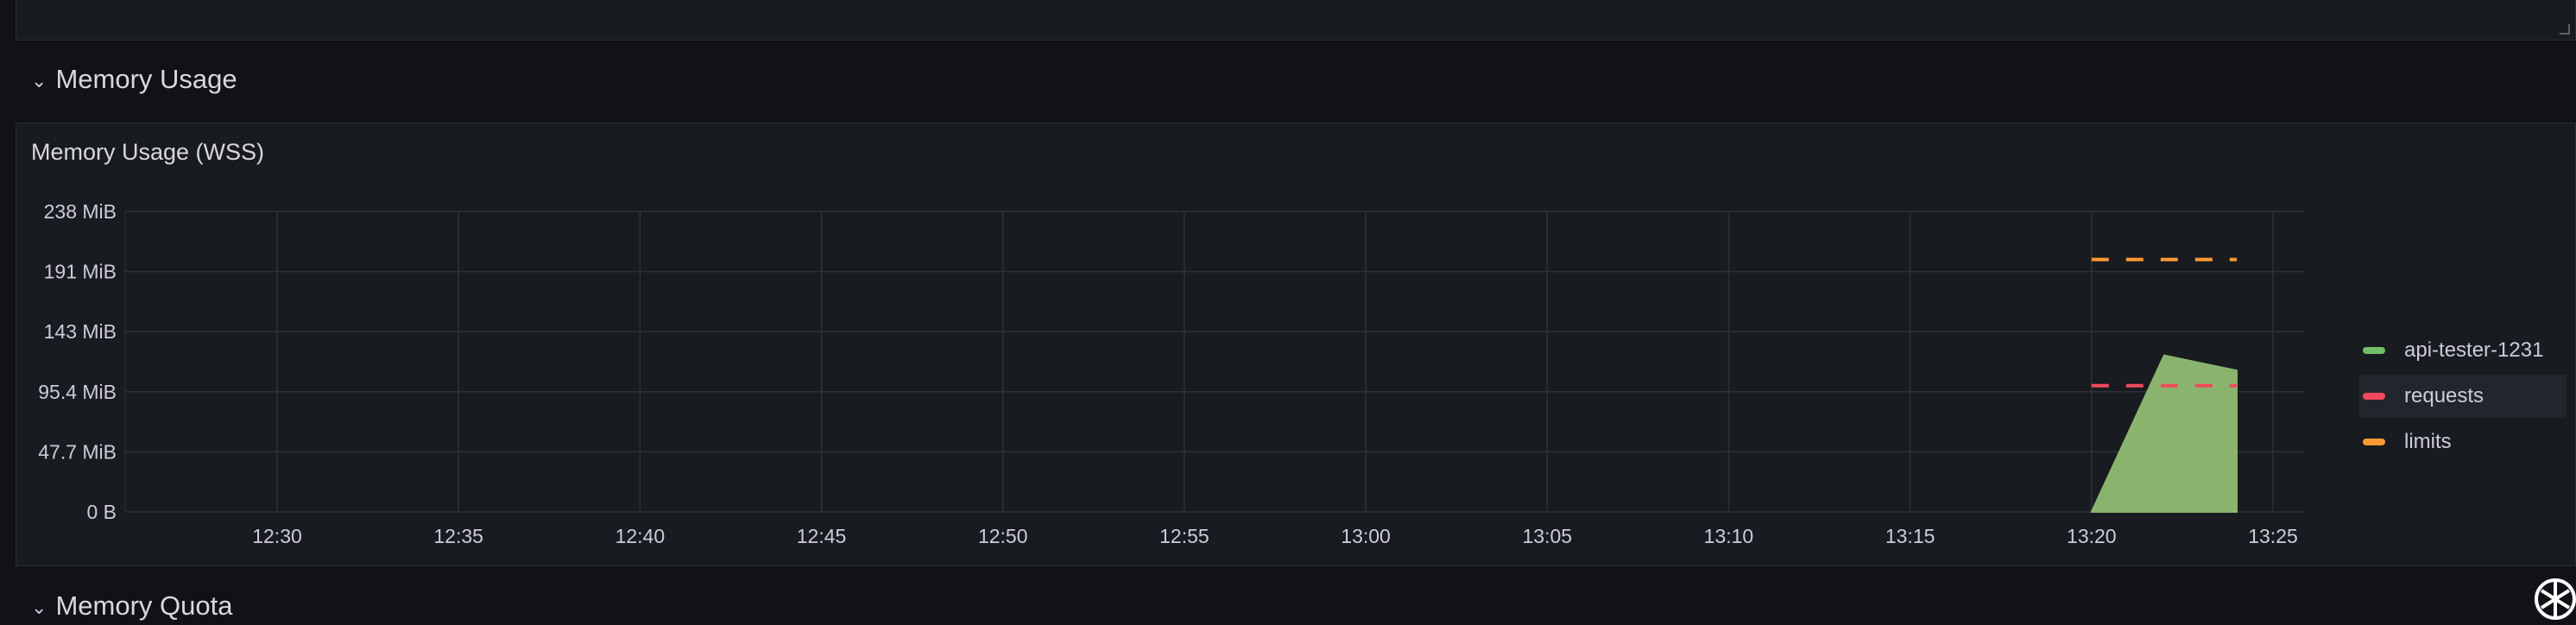 Image resolution: width=2576 pixels, height=625 pixels. I want to click on y-tick-label: 191 MiB, so click(80, 272).